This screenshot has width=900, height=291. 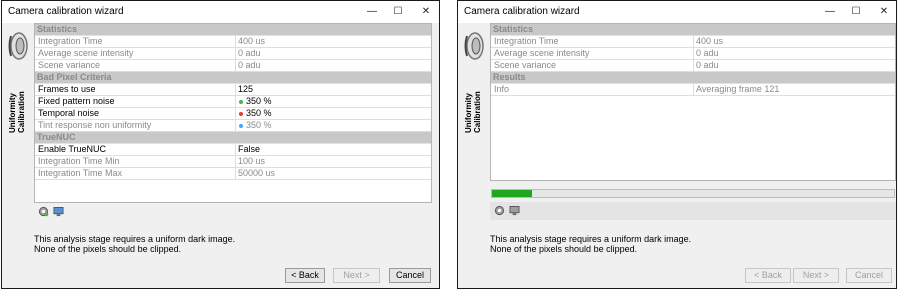 I want to click on property-row: Temporal noise 350 %, so click(x=233, y=114).